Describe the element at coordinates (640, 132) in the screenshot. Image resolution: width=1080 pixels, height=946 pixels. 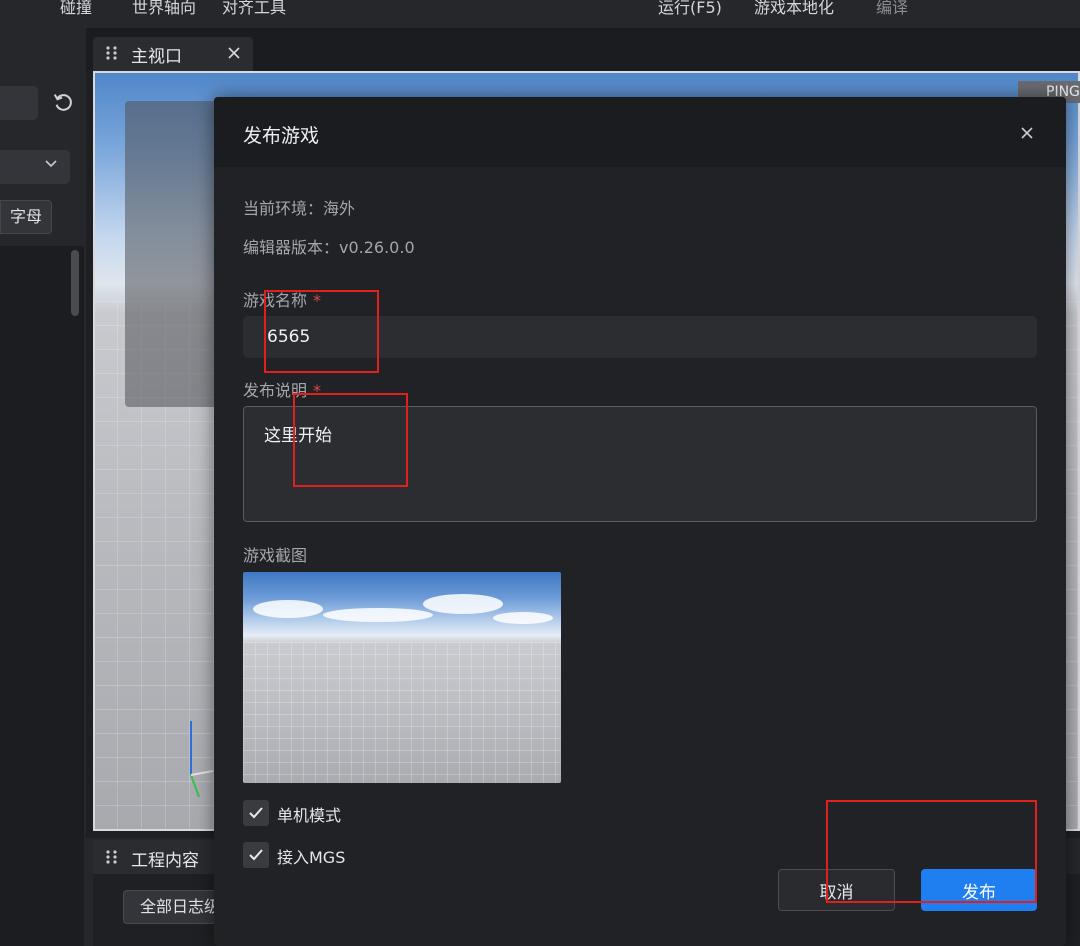
I see `dialog-header: 发布游戏` at that location.